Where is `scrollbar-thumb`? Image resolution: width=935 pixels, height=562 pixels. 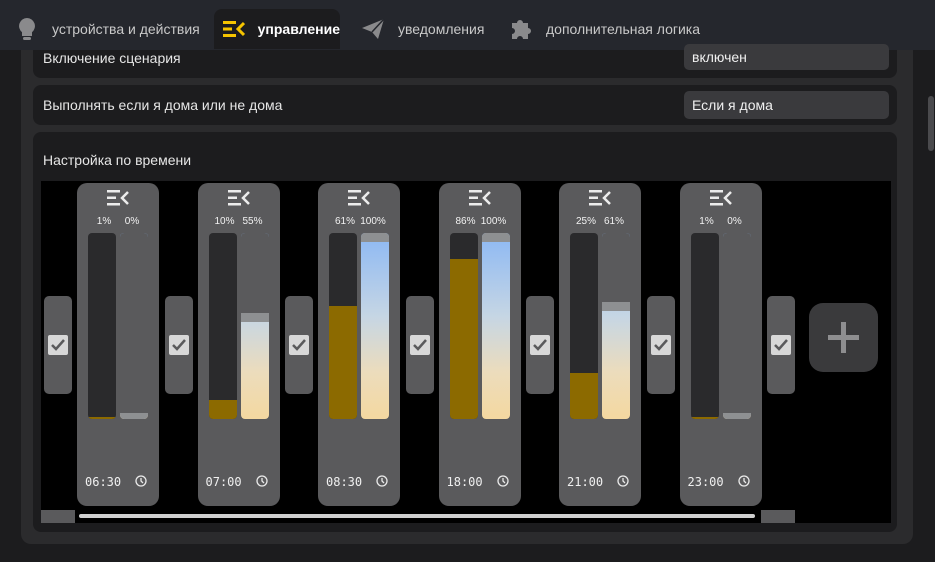 scrollbar-thumb is located at coordinates (931, 123).